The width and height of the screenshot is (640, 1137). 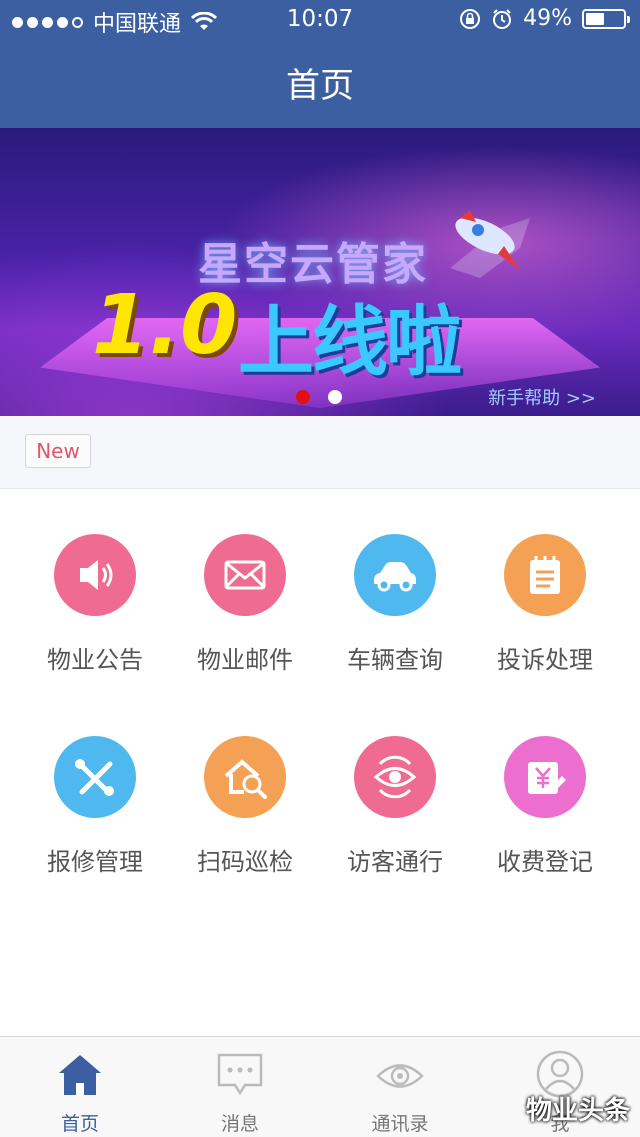 I want to click on grid-item-scan: 扫码巡检, so click(x=245, y=784).